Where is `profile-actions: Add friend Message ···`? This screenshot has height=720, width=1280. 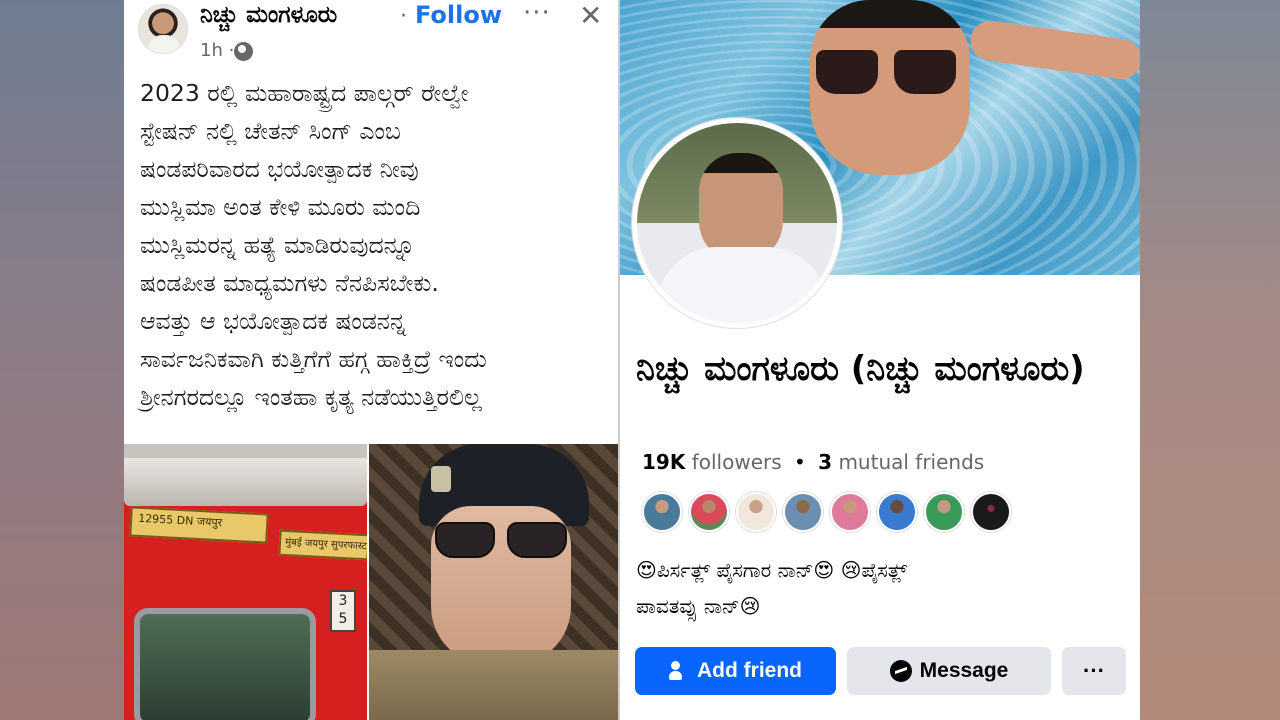
profile-actions: Add friend Message ··· is located at coordinates (881, 671).